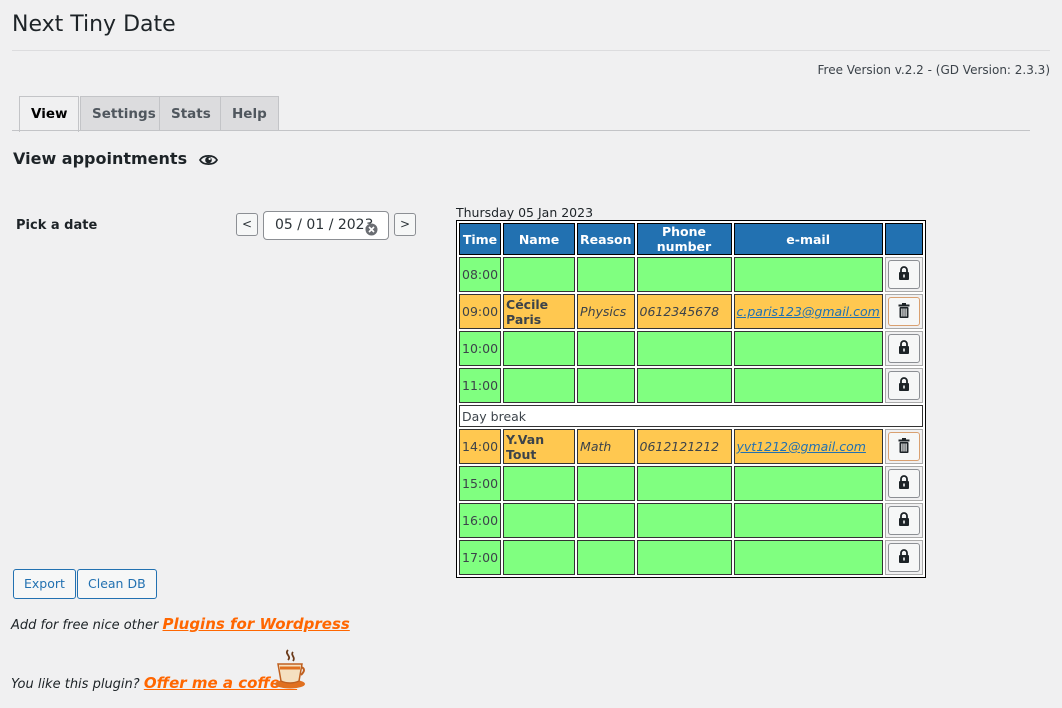 This screenshot has width=1062, height=708. I want to click on plugins-link: Plugins for Wordpress, so click(256, 624).